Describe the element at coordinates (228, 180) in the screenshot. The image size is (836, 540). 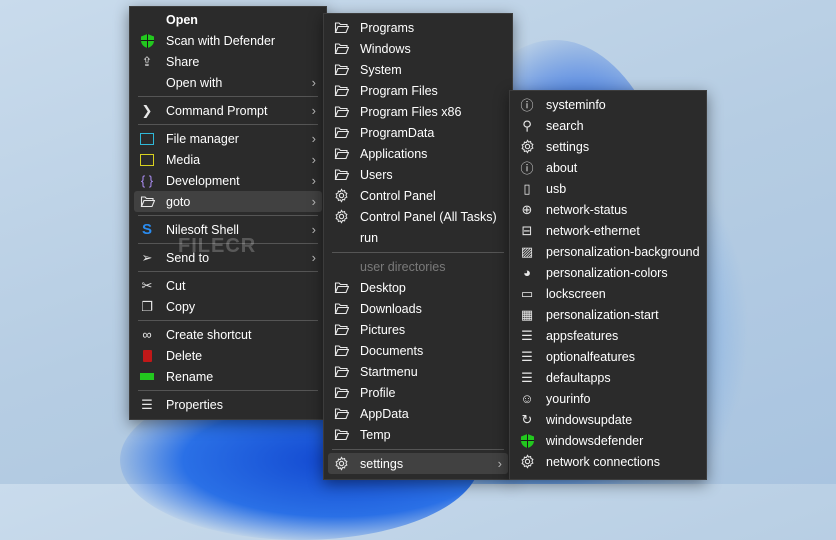
I see `main-menu-item-development: { } Development ›` at that location.